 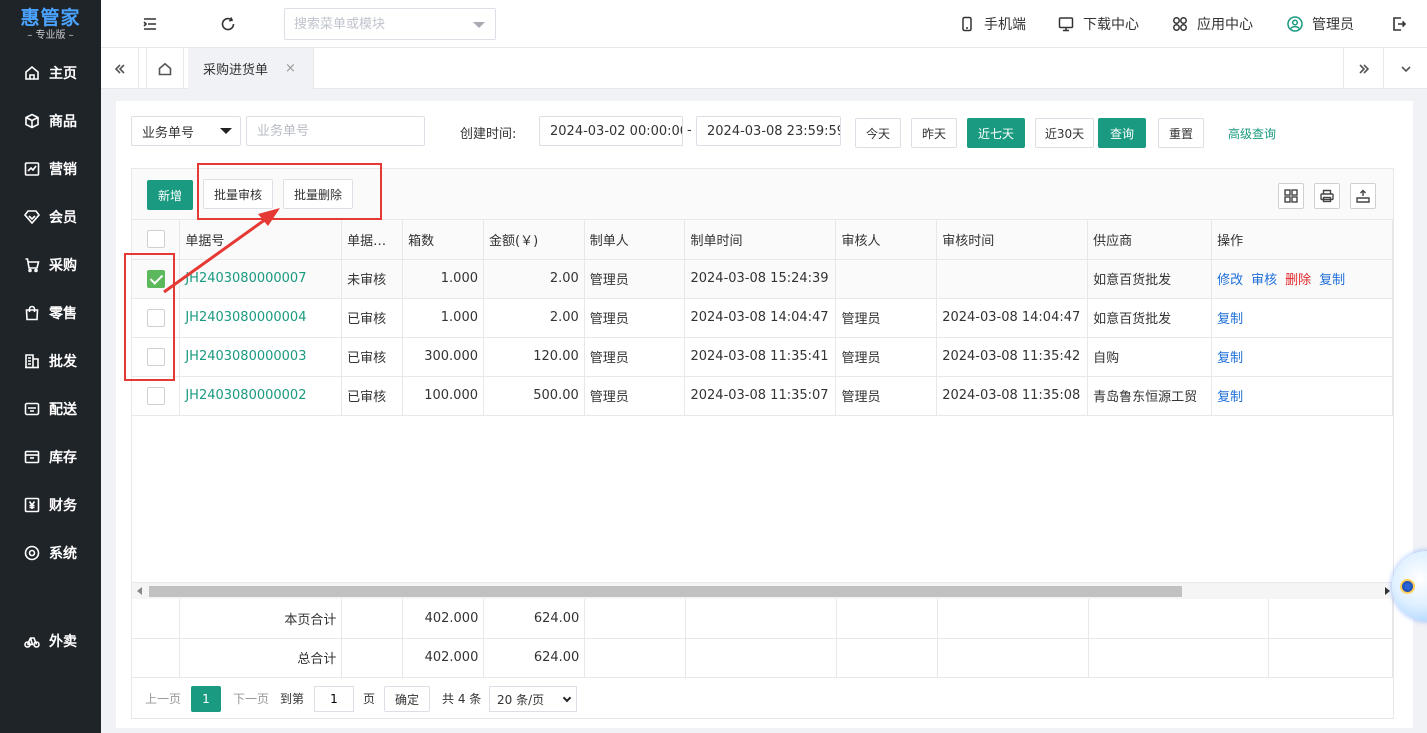 What do you see at coordinates (318, 194) in the screenshot?
I see `batch-delete-button: 批量删除` at bounding box center [318, 194].